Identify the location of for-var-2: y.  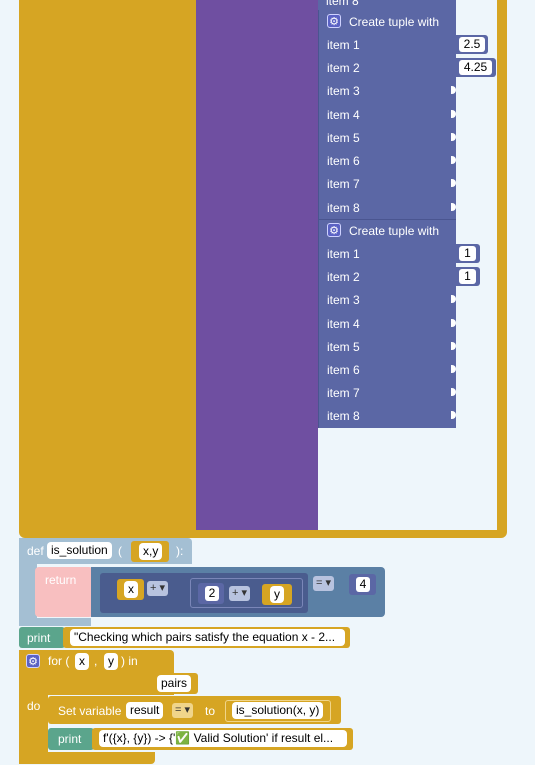
(111, 661).